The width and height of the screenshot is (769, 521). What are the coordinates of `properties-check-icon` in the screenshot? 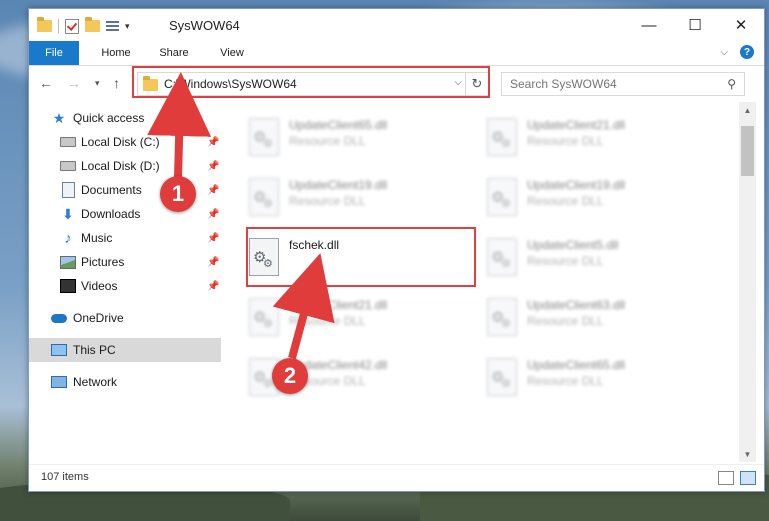 It's located at (72, 26).